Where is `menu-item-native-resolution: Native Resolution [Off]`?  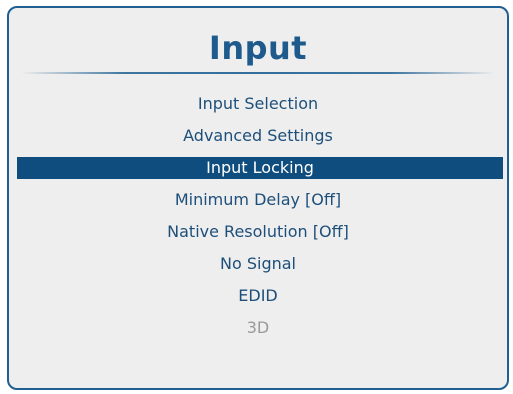
menu-item-native-resolution: Native Resolution [Off] is located at coordinates (258, 232).